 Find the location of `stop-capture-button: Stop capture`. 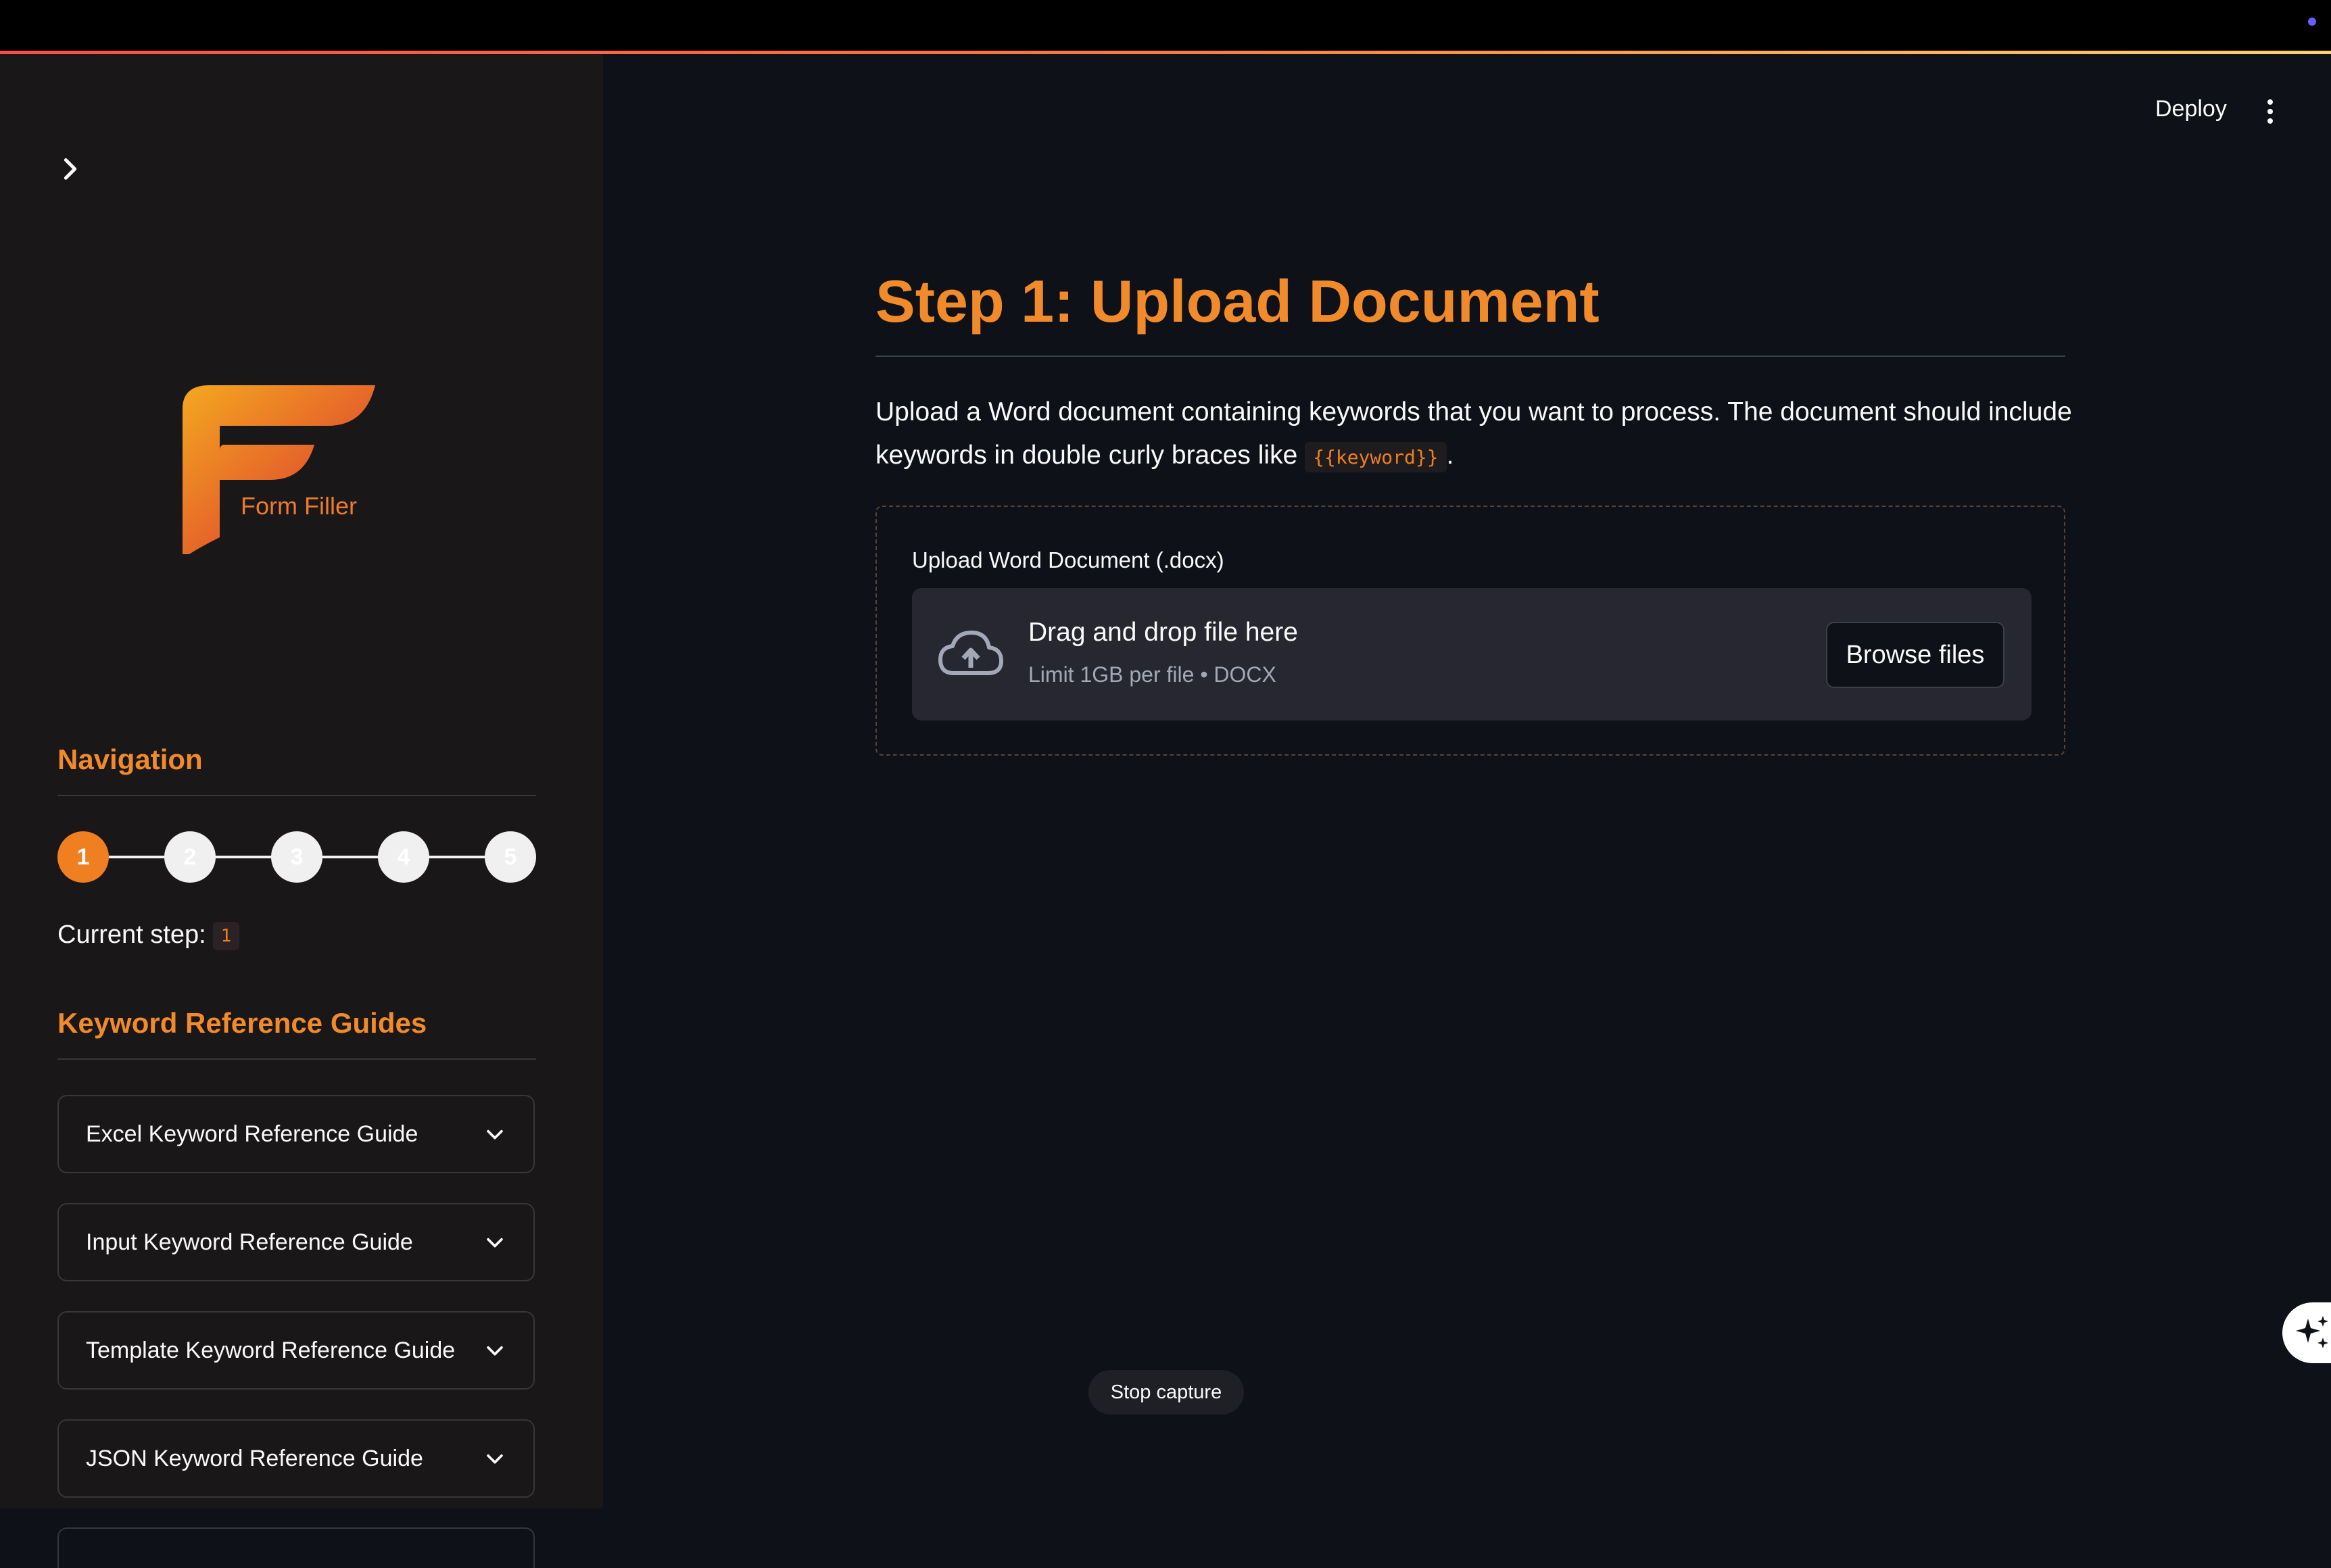

stop-capture-button: Stop capture is located at coordinates (1166, 1392).